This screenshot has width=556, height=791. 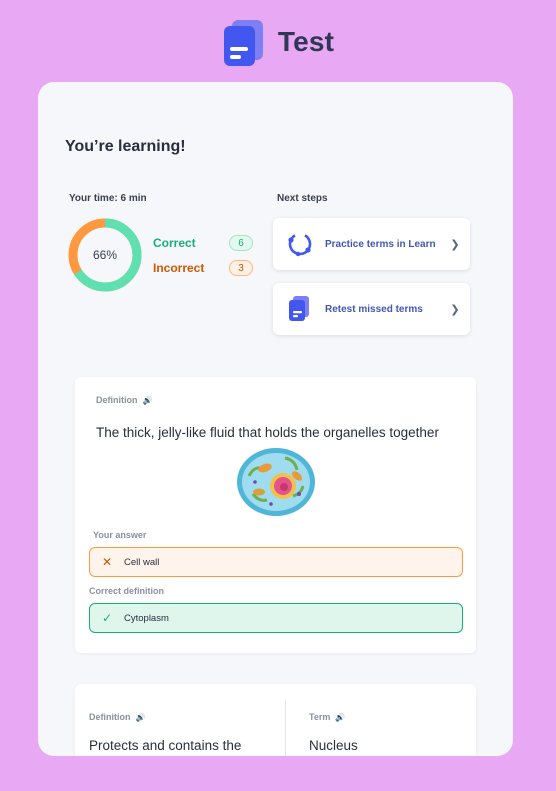 What do you see at coordinates (174, 243) in the screenshot?
I see `correct-label: Correct` at bounding box center [174, 243].